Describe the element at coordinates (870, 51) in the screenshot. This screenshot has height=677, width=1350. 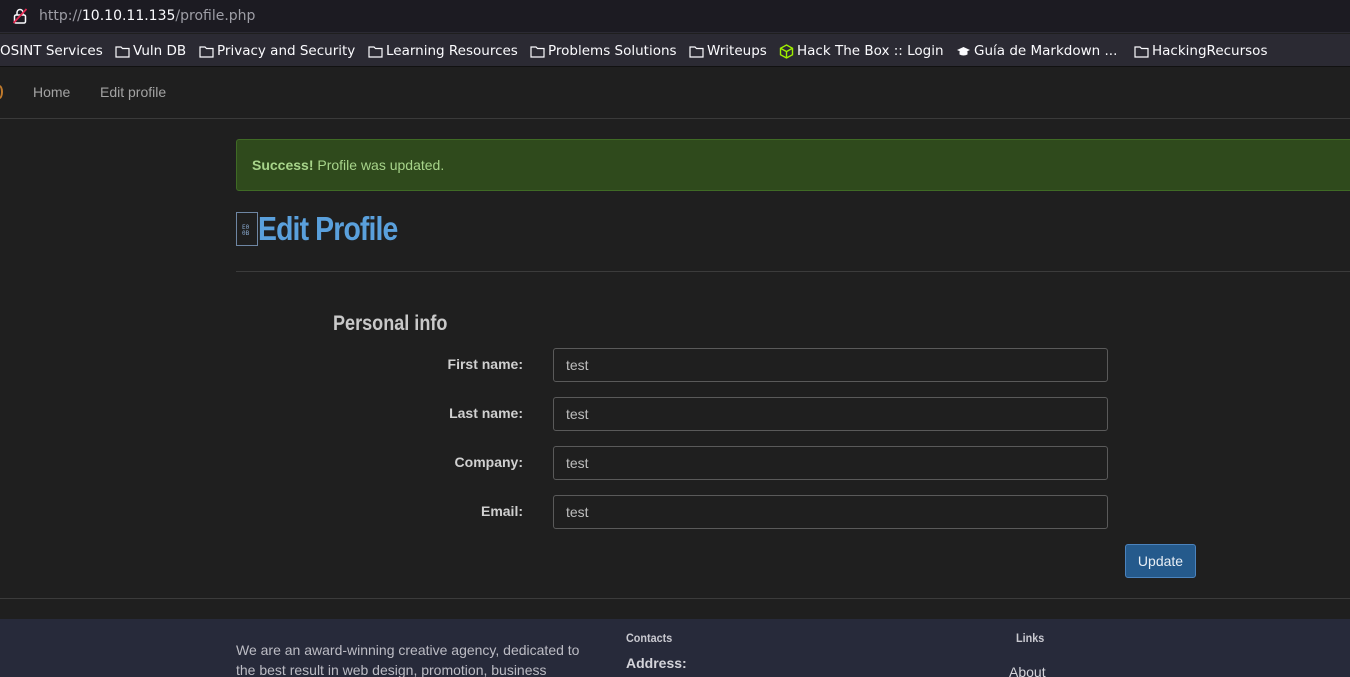
I see `bookmark-label: Hack The Box :: Login` at that location.